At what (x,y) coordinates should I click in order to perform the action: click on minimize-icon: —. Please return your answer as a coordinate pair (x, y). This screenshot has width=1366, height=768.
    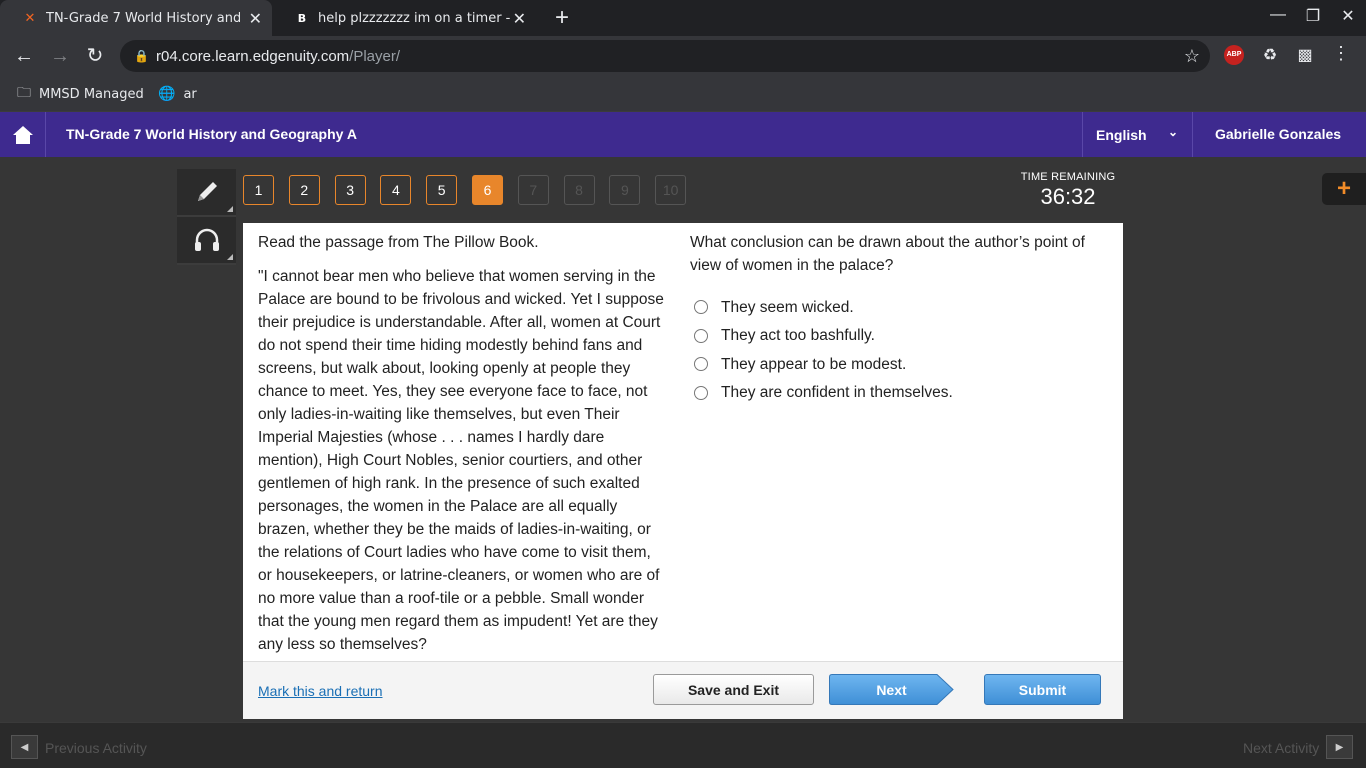
    Looking at the image, I should click on (1278, 15).